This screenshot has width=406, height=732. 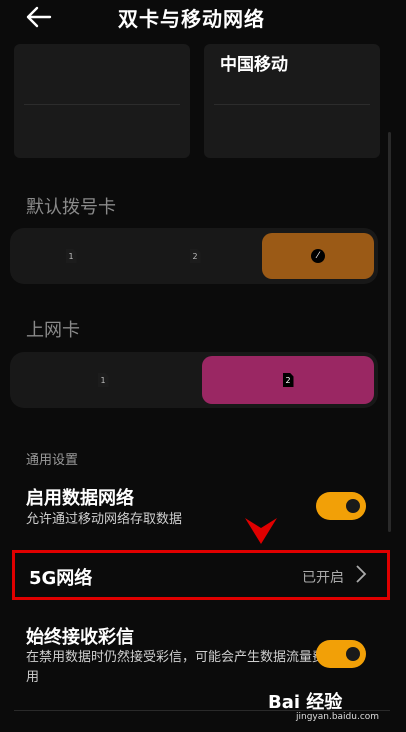 I want to click on network-5g-status: 已开启, so click(x=323, y=578).